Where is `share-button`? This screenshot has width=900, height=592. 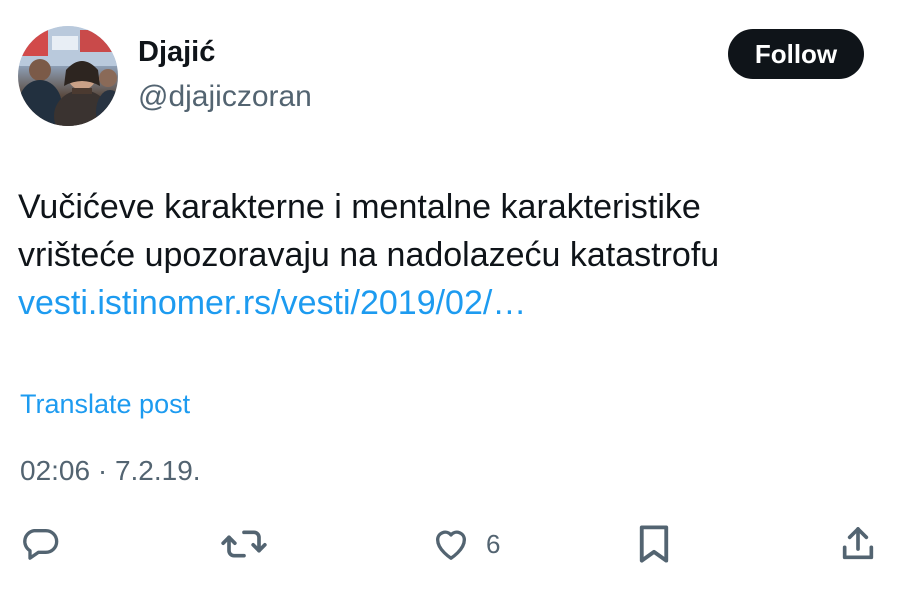 share-button is located at coordinates (858, 544).